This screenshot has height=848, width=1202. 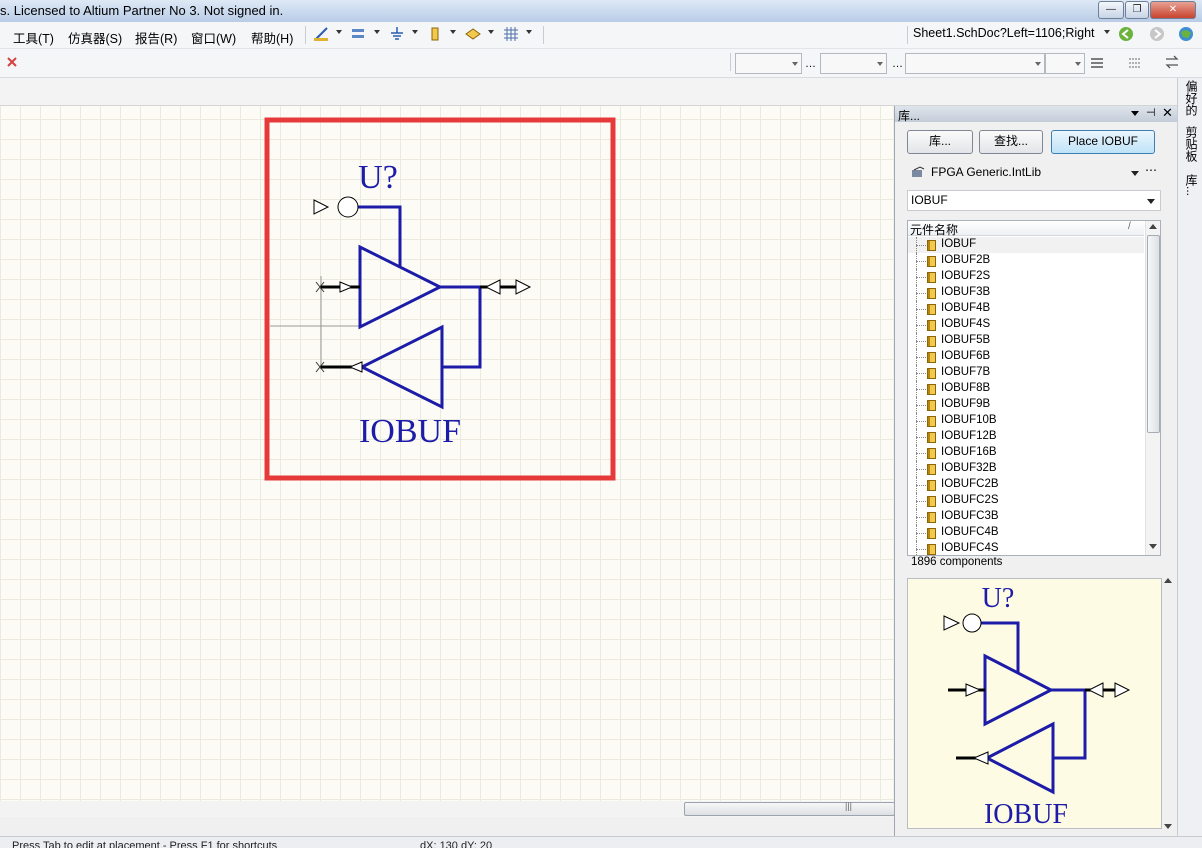 What do you see at coordinates (1191, 98) in the screenshot?
I see `tab-favorites: 偏好的` at bounding box center [1191, 98].